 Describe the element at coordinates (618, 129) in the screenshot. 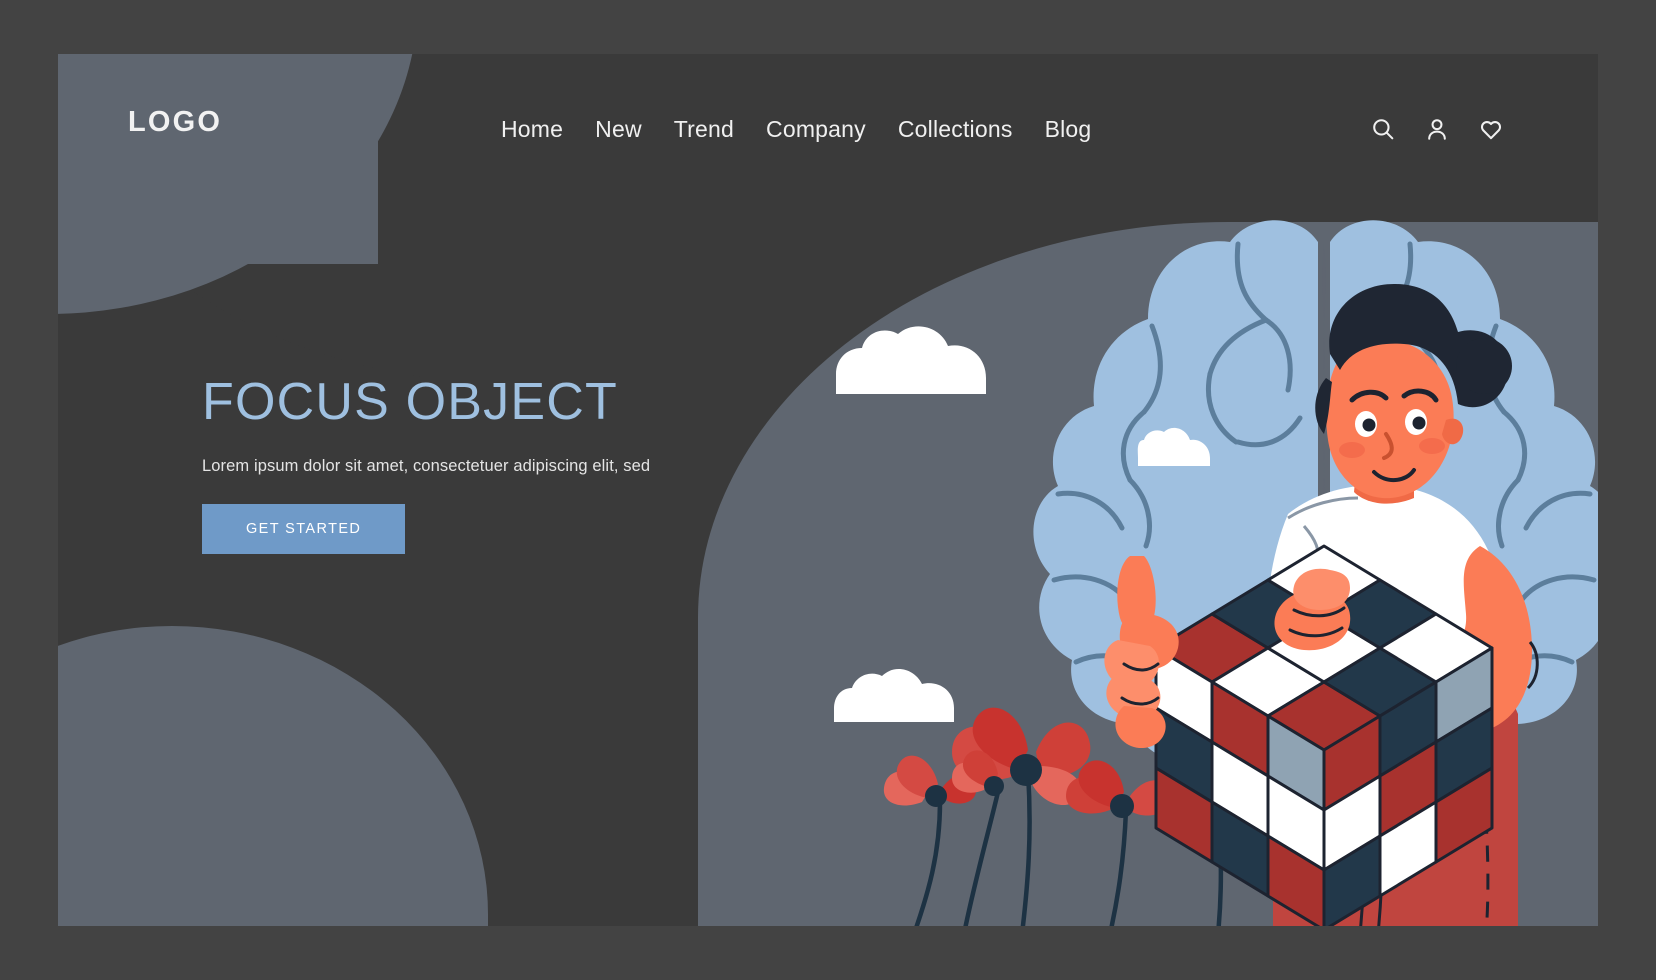

I see `nav-item-new: New` at that location.